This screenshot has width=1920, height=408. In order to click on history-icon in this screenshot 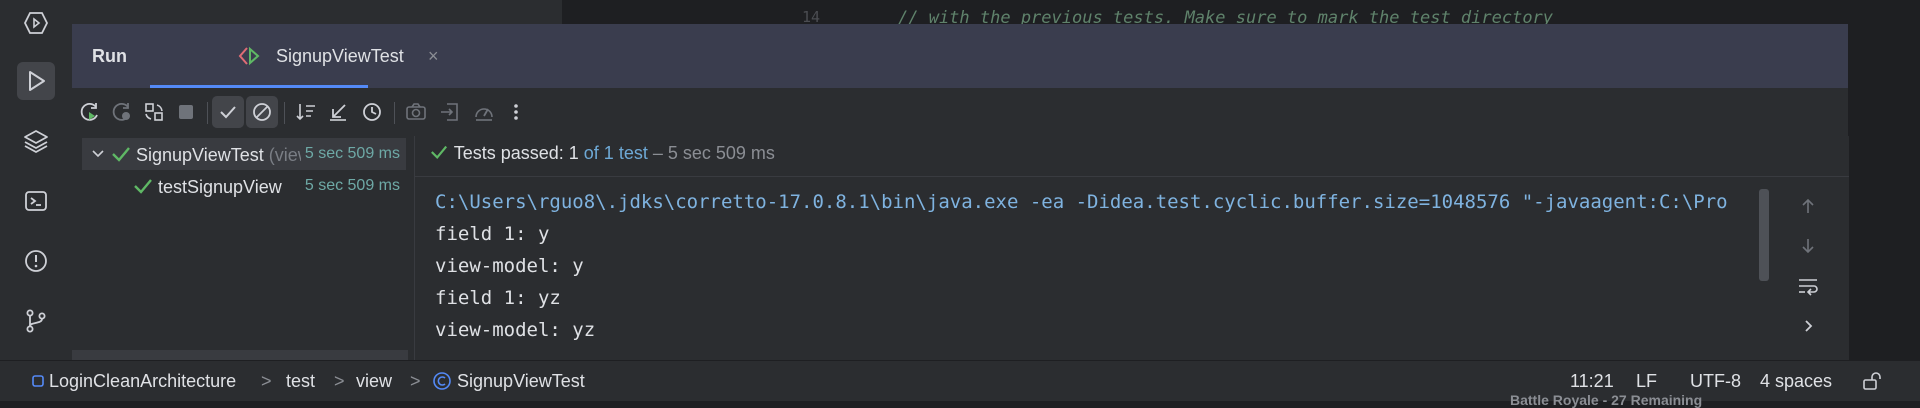, I will do `click(372, 112)`.